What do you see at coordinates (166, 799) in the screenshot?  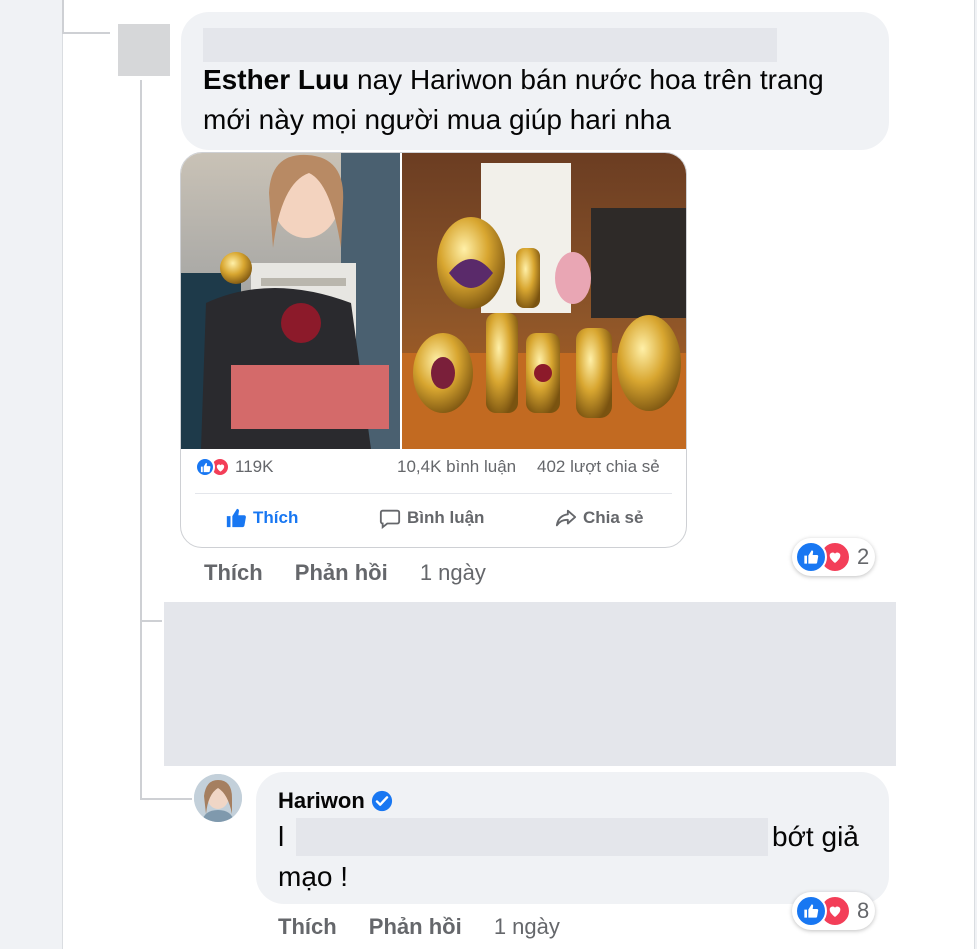 I see `thread-line-branch-bottom` at bounding box center [166, 799].